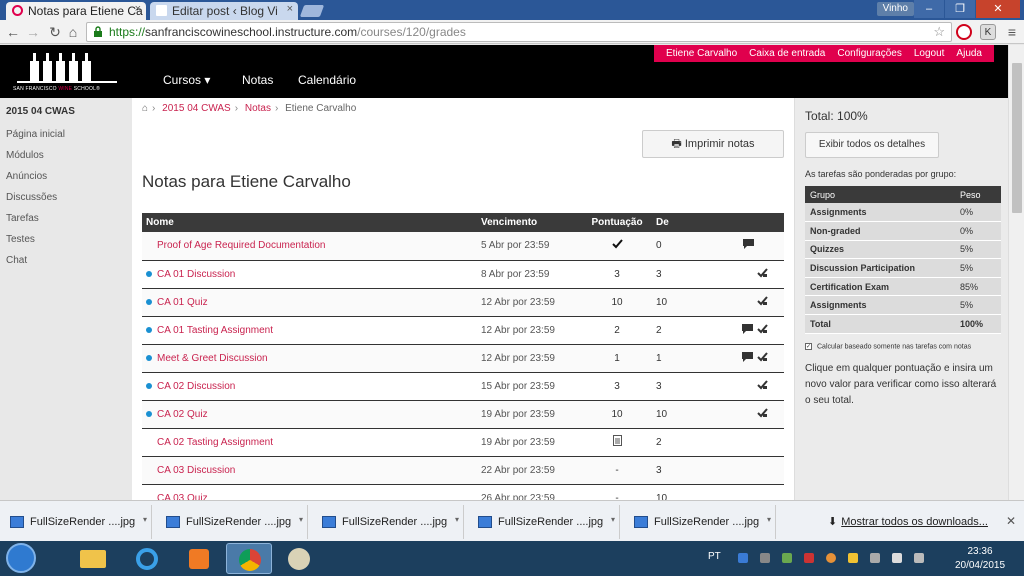 This screenshot has height=576, width=1024. What do you see at coordinates (929, 53) in the screenshot?
I see `logout-link: Logout` at bounding box center [929, 53].